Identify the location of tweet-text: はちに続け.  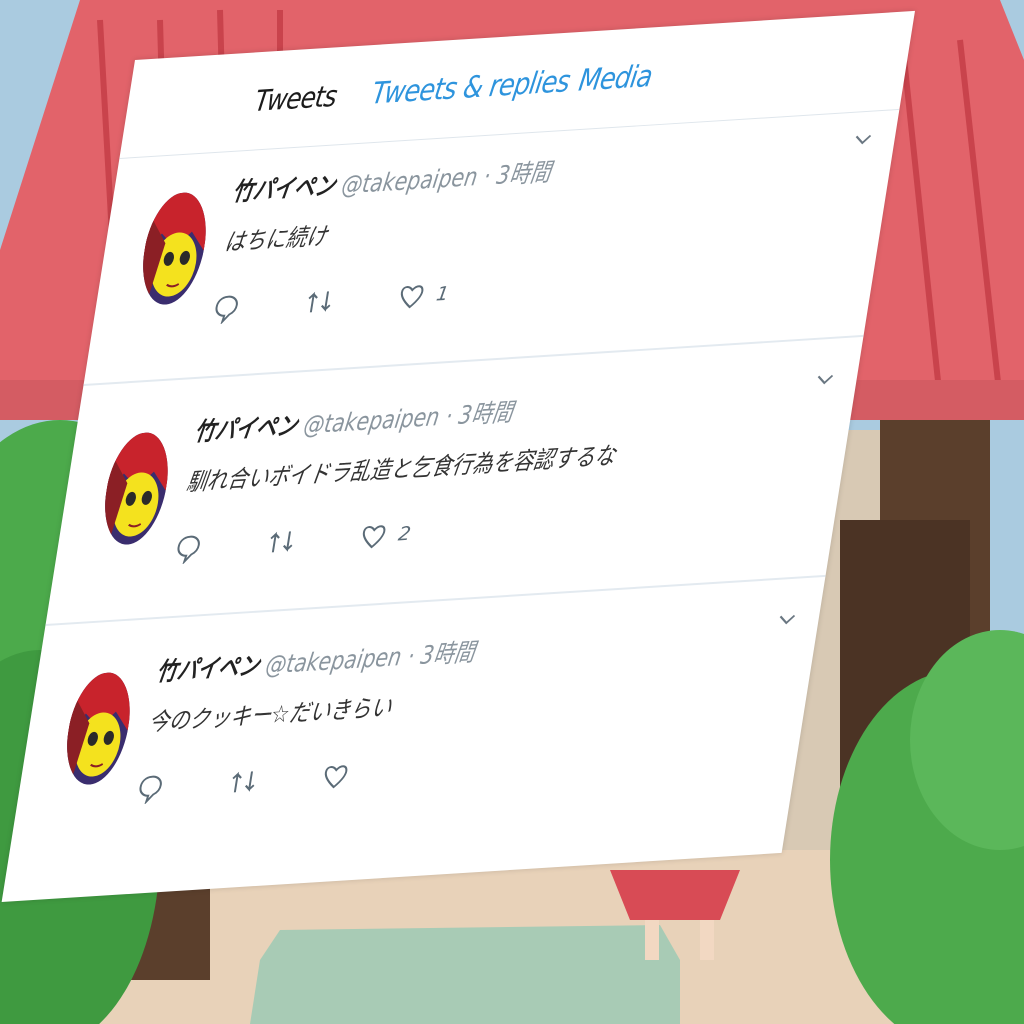
(276, 239).